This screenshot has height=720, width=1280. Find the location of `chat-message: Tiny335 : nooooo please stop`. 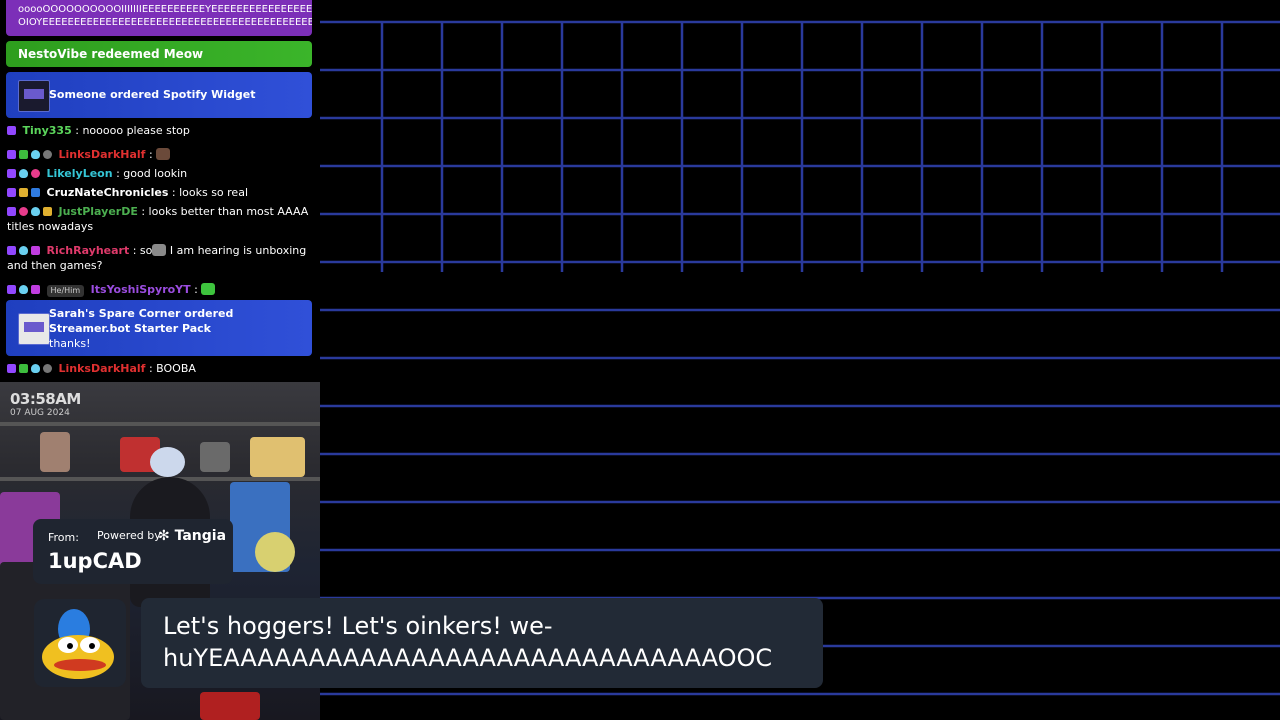

chat-message: Tiny335 : nooooo please stop is located at coordinates (162, 130).